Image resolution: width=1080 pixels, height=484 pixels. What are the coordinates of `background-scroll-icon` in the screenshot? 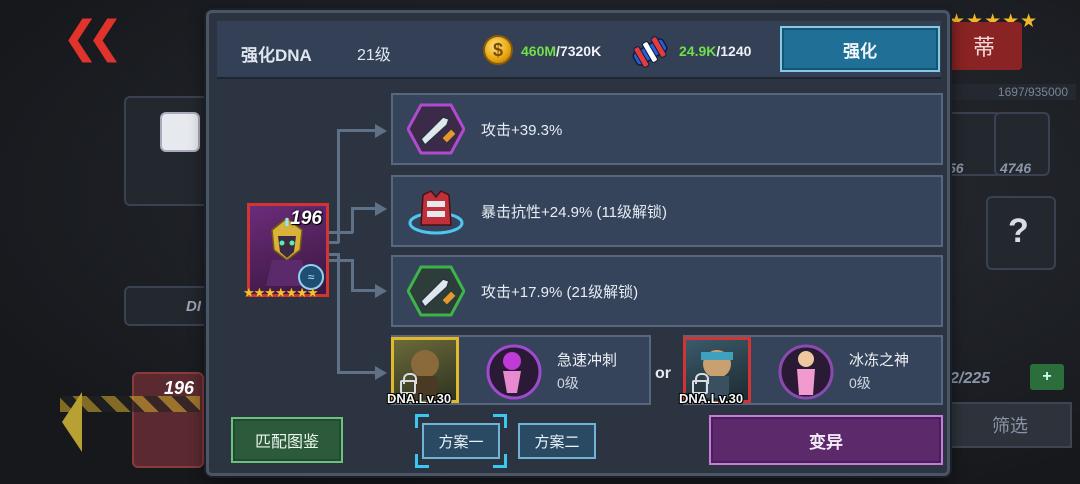 It's located at (180, 132).